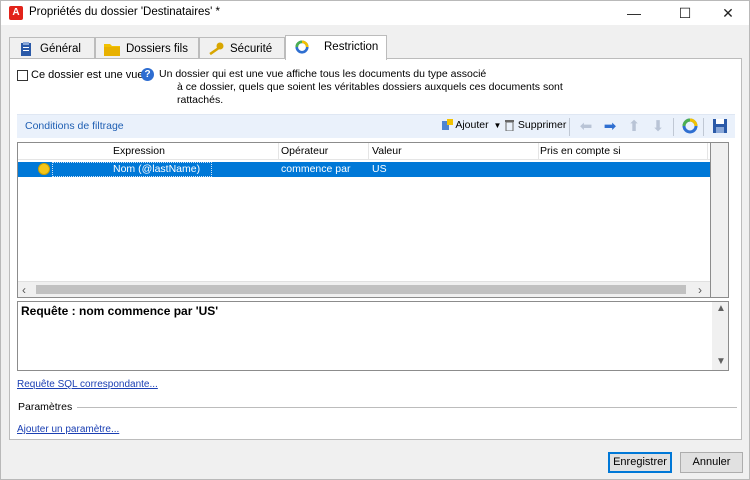 This screenshot has width=750, height=480. I want to click on close-button: ✕, so click(727, 13).